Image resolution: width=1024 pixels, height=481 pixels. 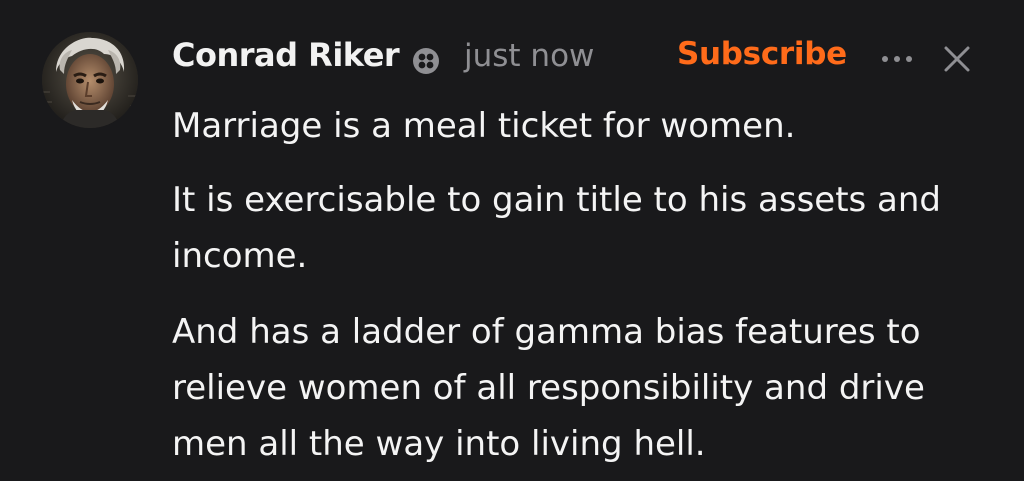 What do you see at coordinates (897, 59) in the screenshot?
I see `ellipsis-icon` at bounding box center [897, 59].